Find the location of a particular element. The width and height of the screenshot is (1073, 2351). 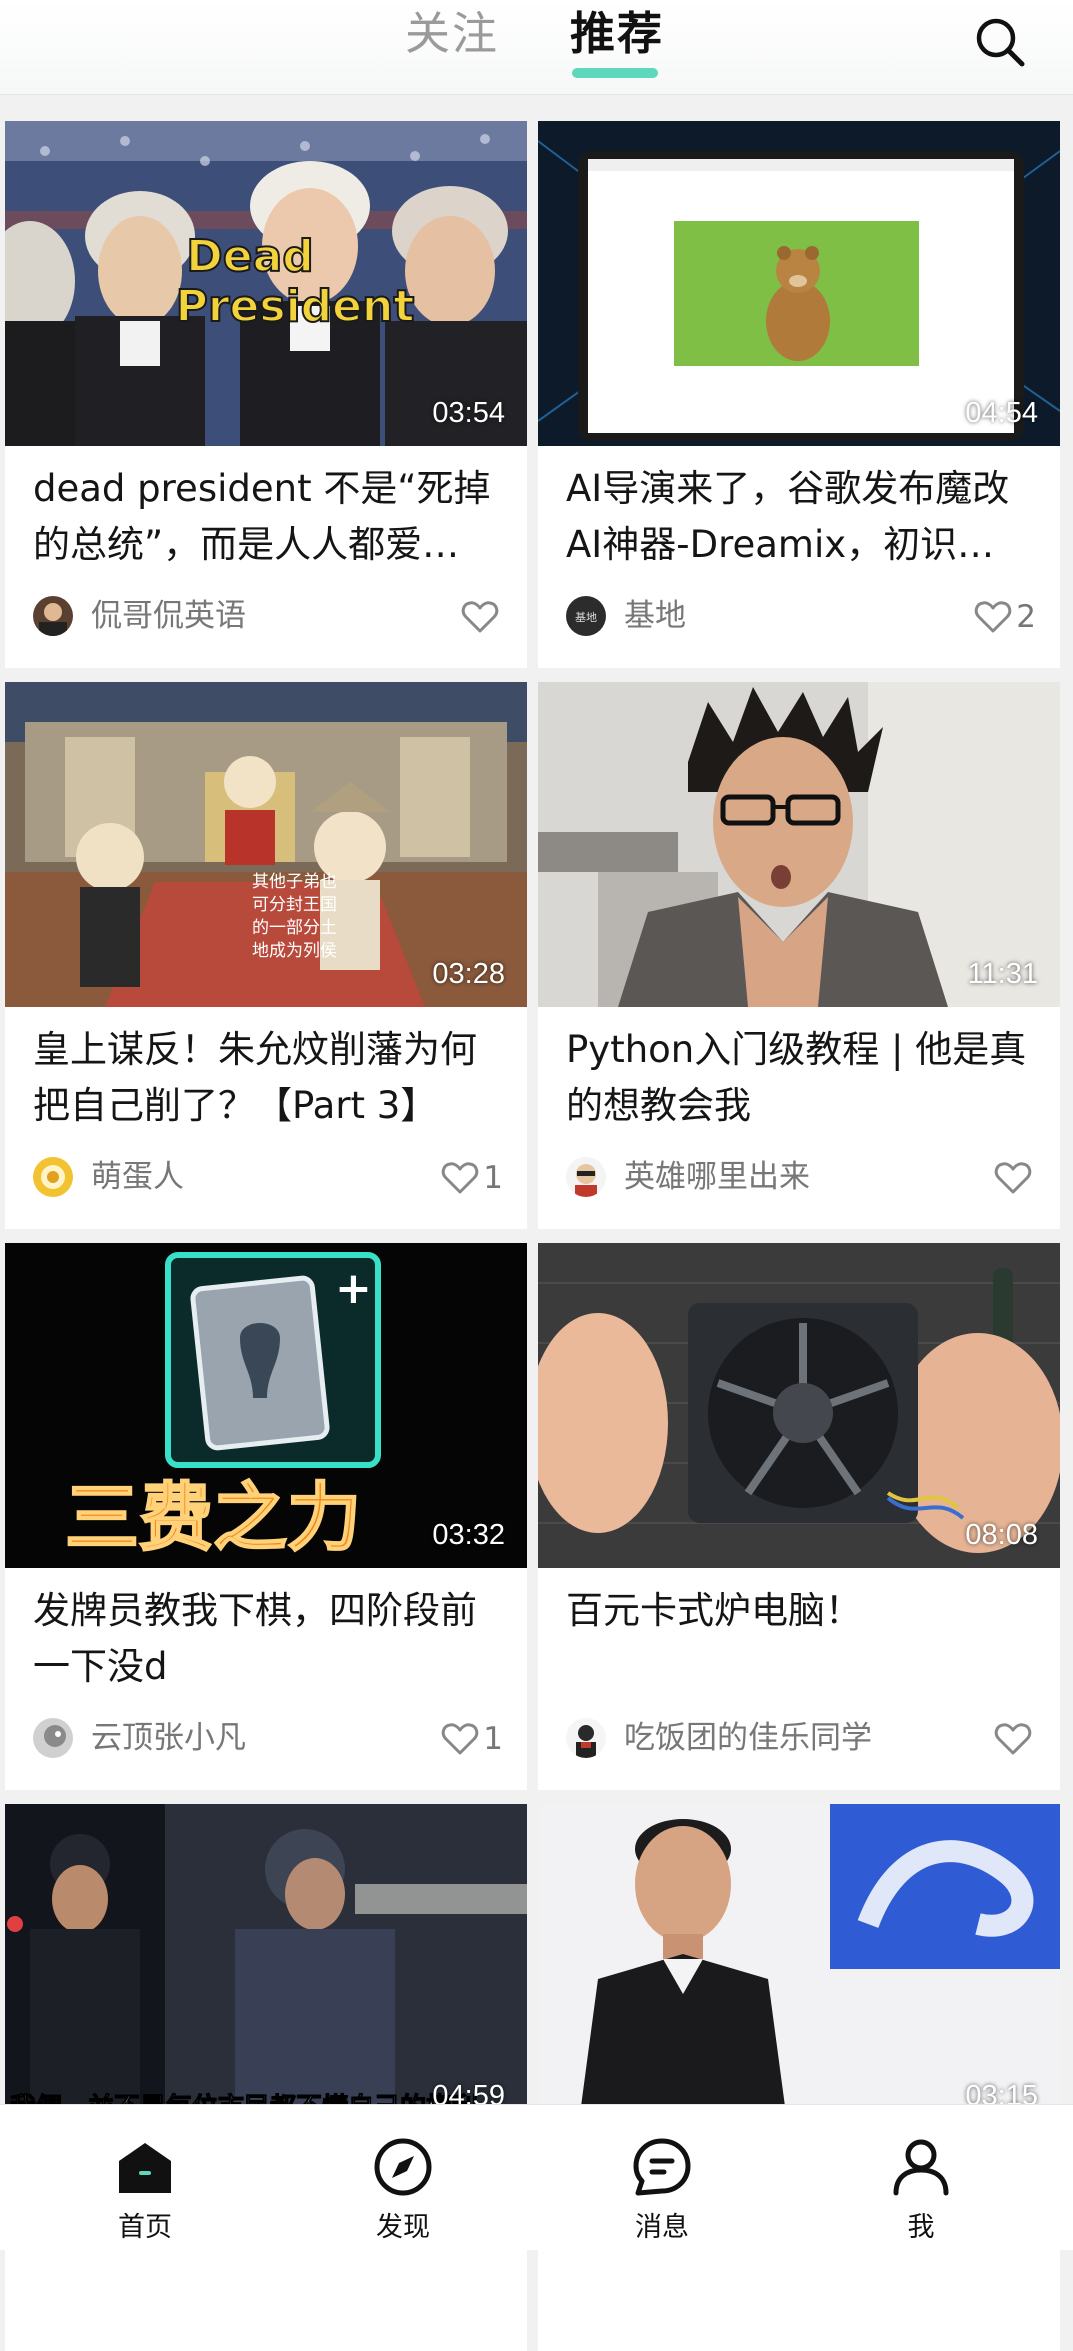

video-thumbnail: 08:08 is located at coordinates (799, 1405).